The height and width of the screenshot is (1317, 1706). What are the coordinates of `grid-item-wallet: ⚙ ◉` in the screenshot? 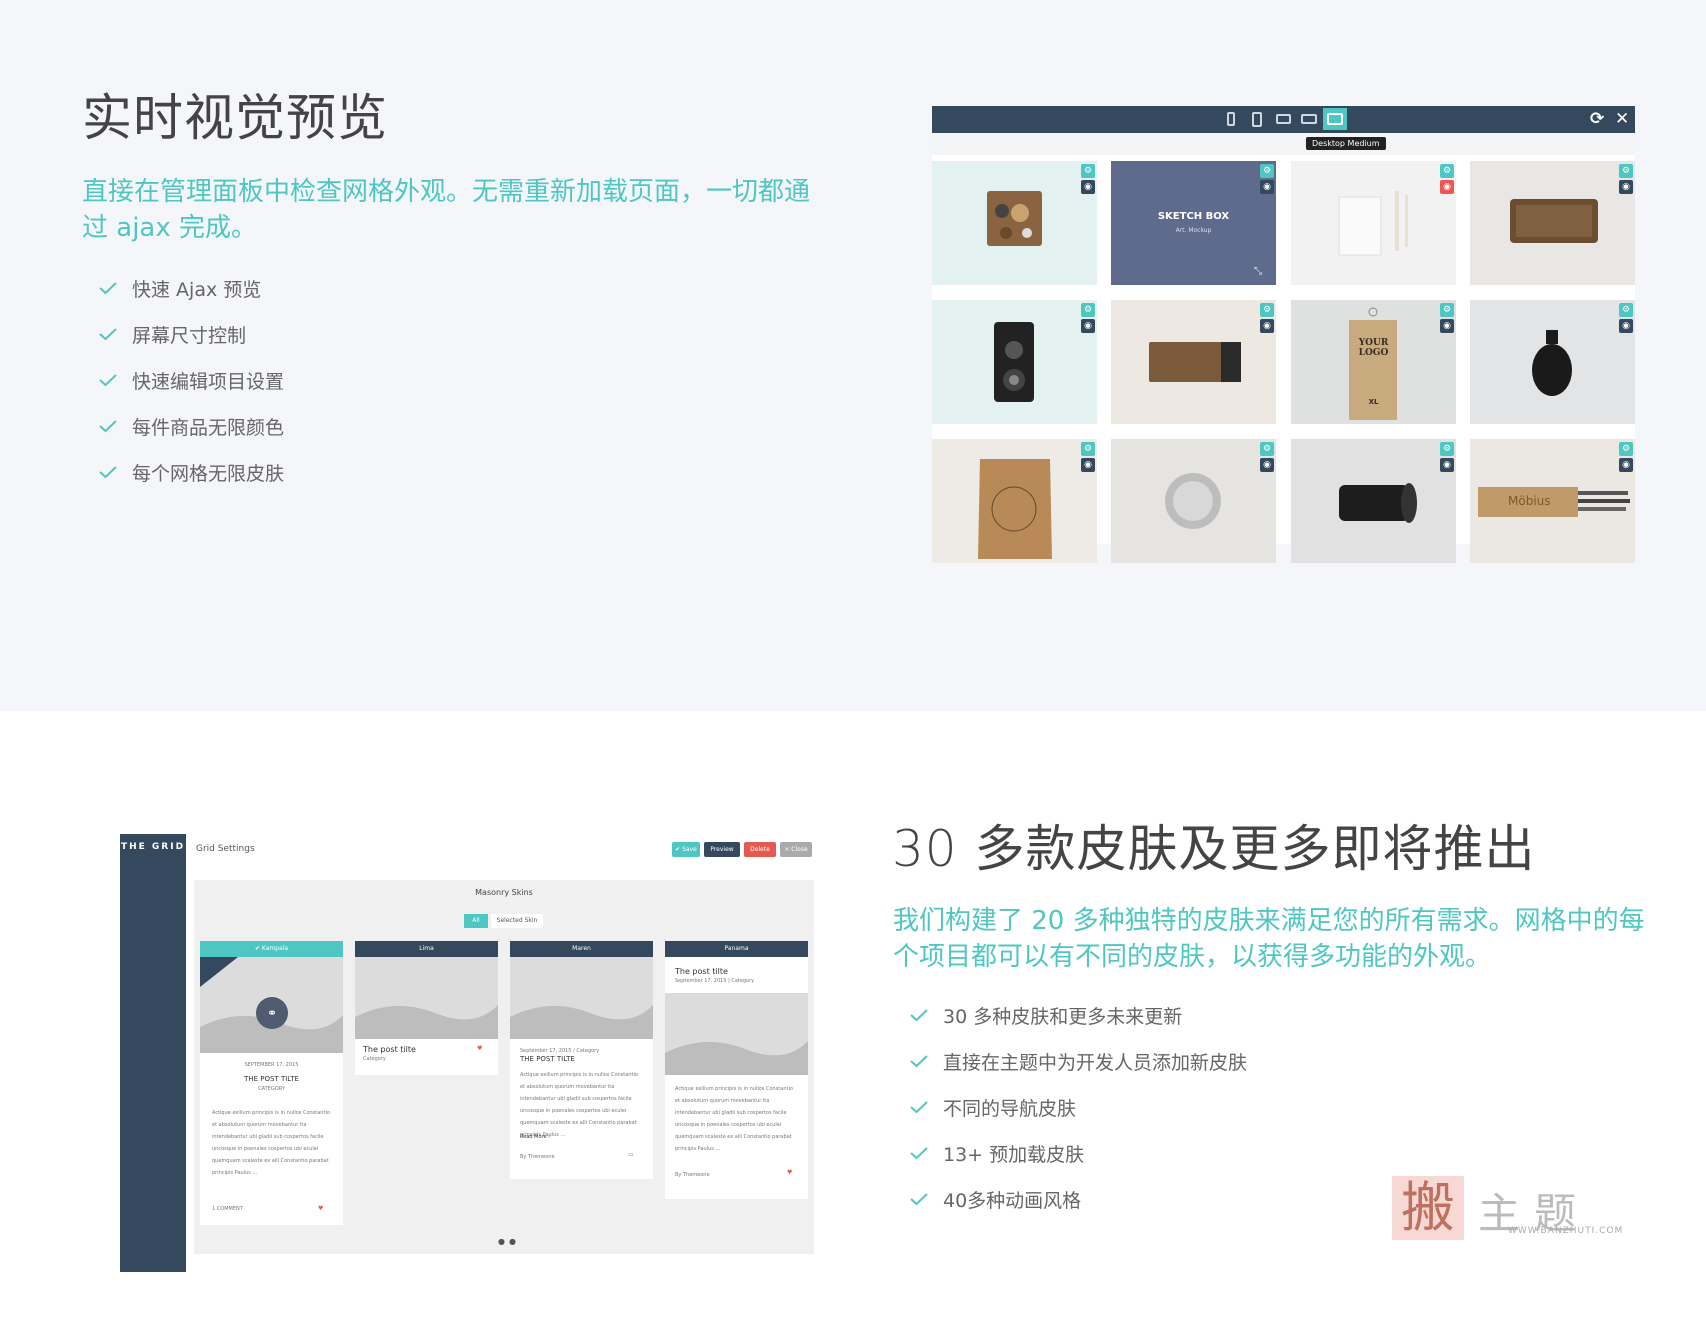 It's located at (1193, 362).